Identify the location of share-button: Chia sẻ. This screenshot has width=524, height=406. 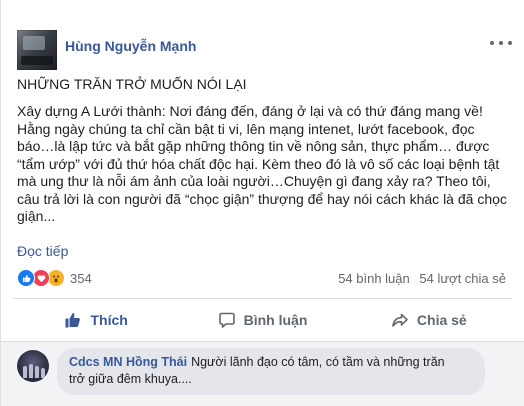
(429, 320).